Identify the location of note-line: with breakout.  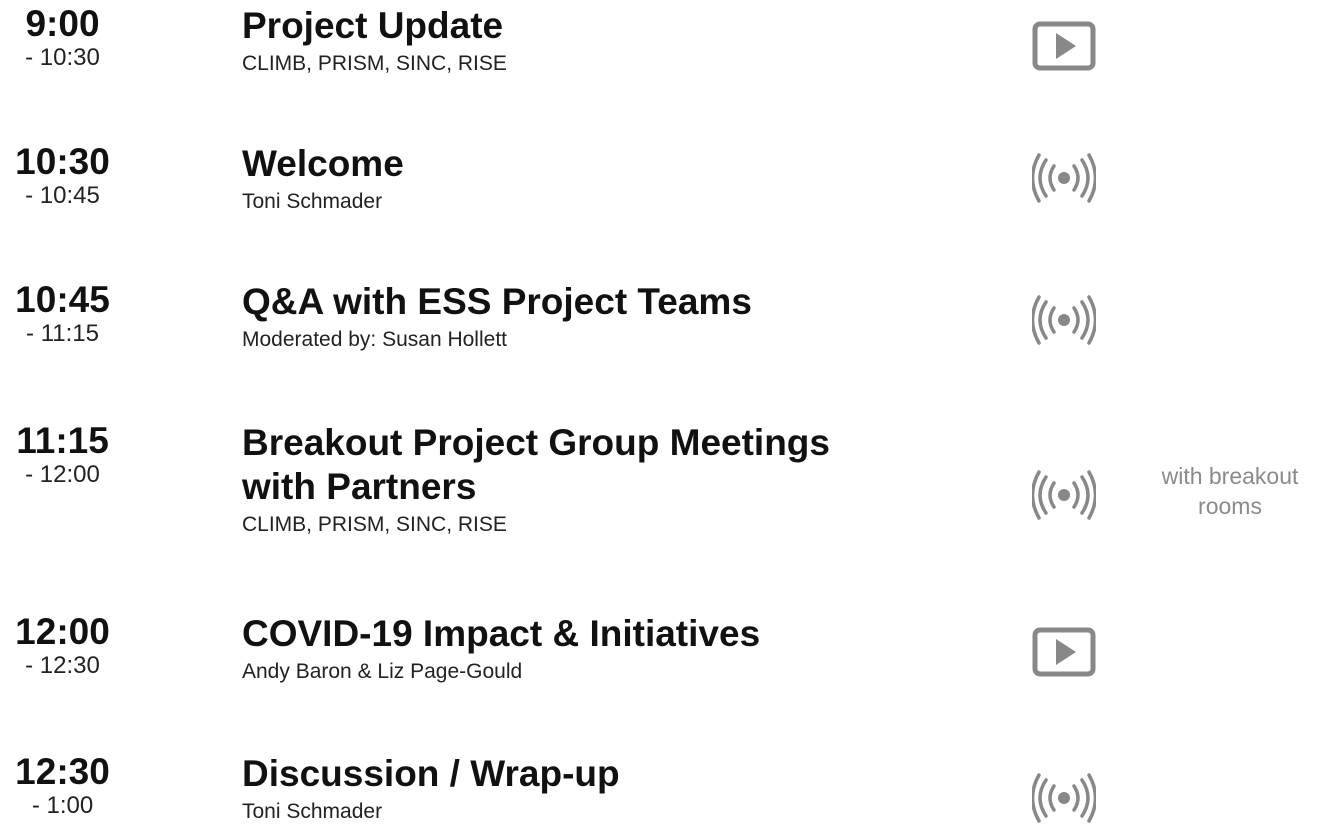
(1230, 476).